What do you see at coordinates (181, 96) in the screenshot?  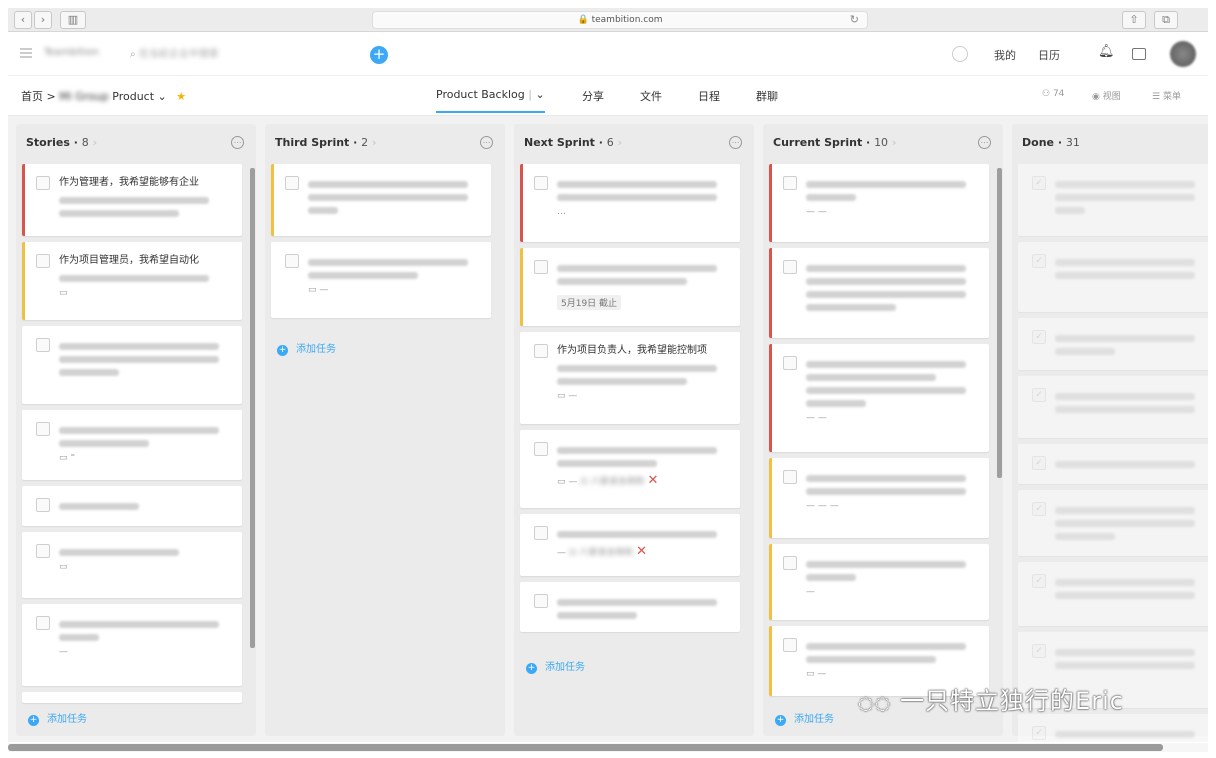 I see `star-icon: ★` at bounding box center [181, 96].